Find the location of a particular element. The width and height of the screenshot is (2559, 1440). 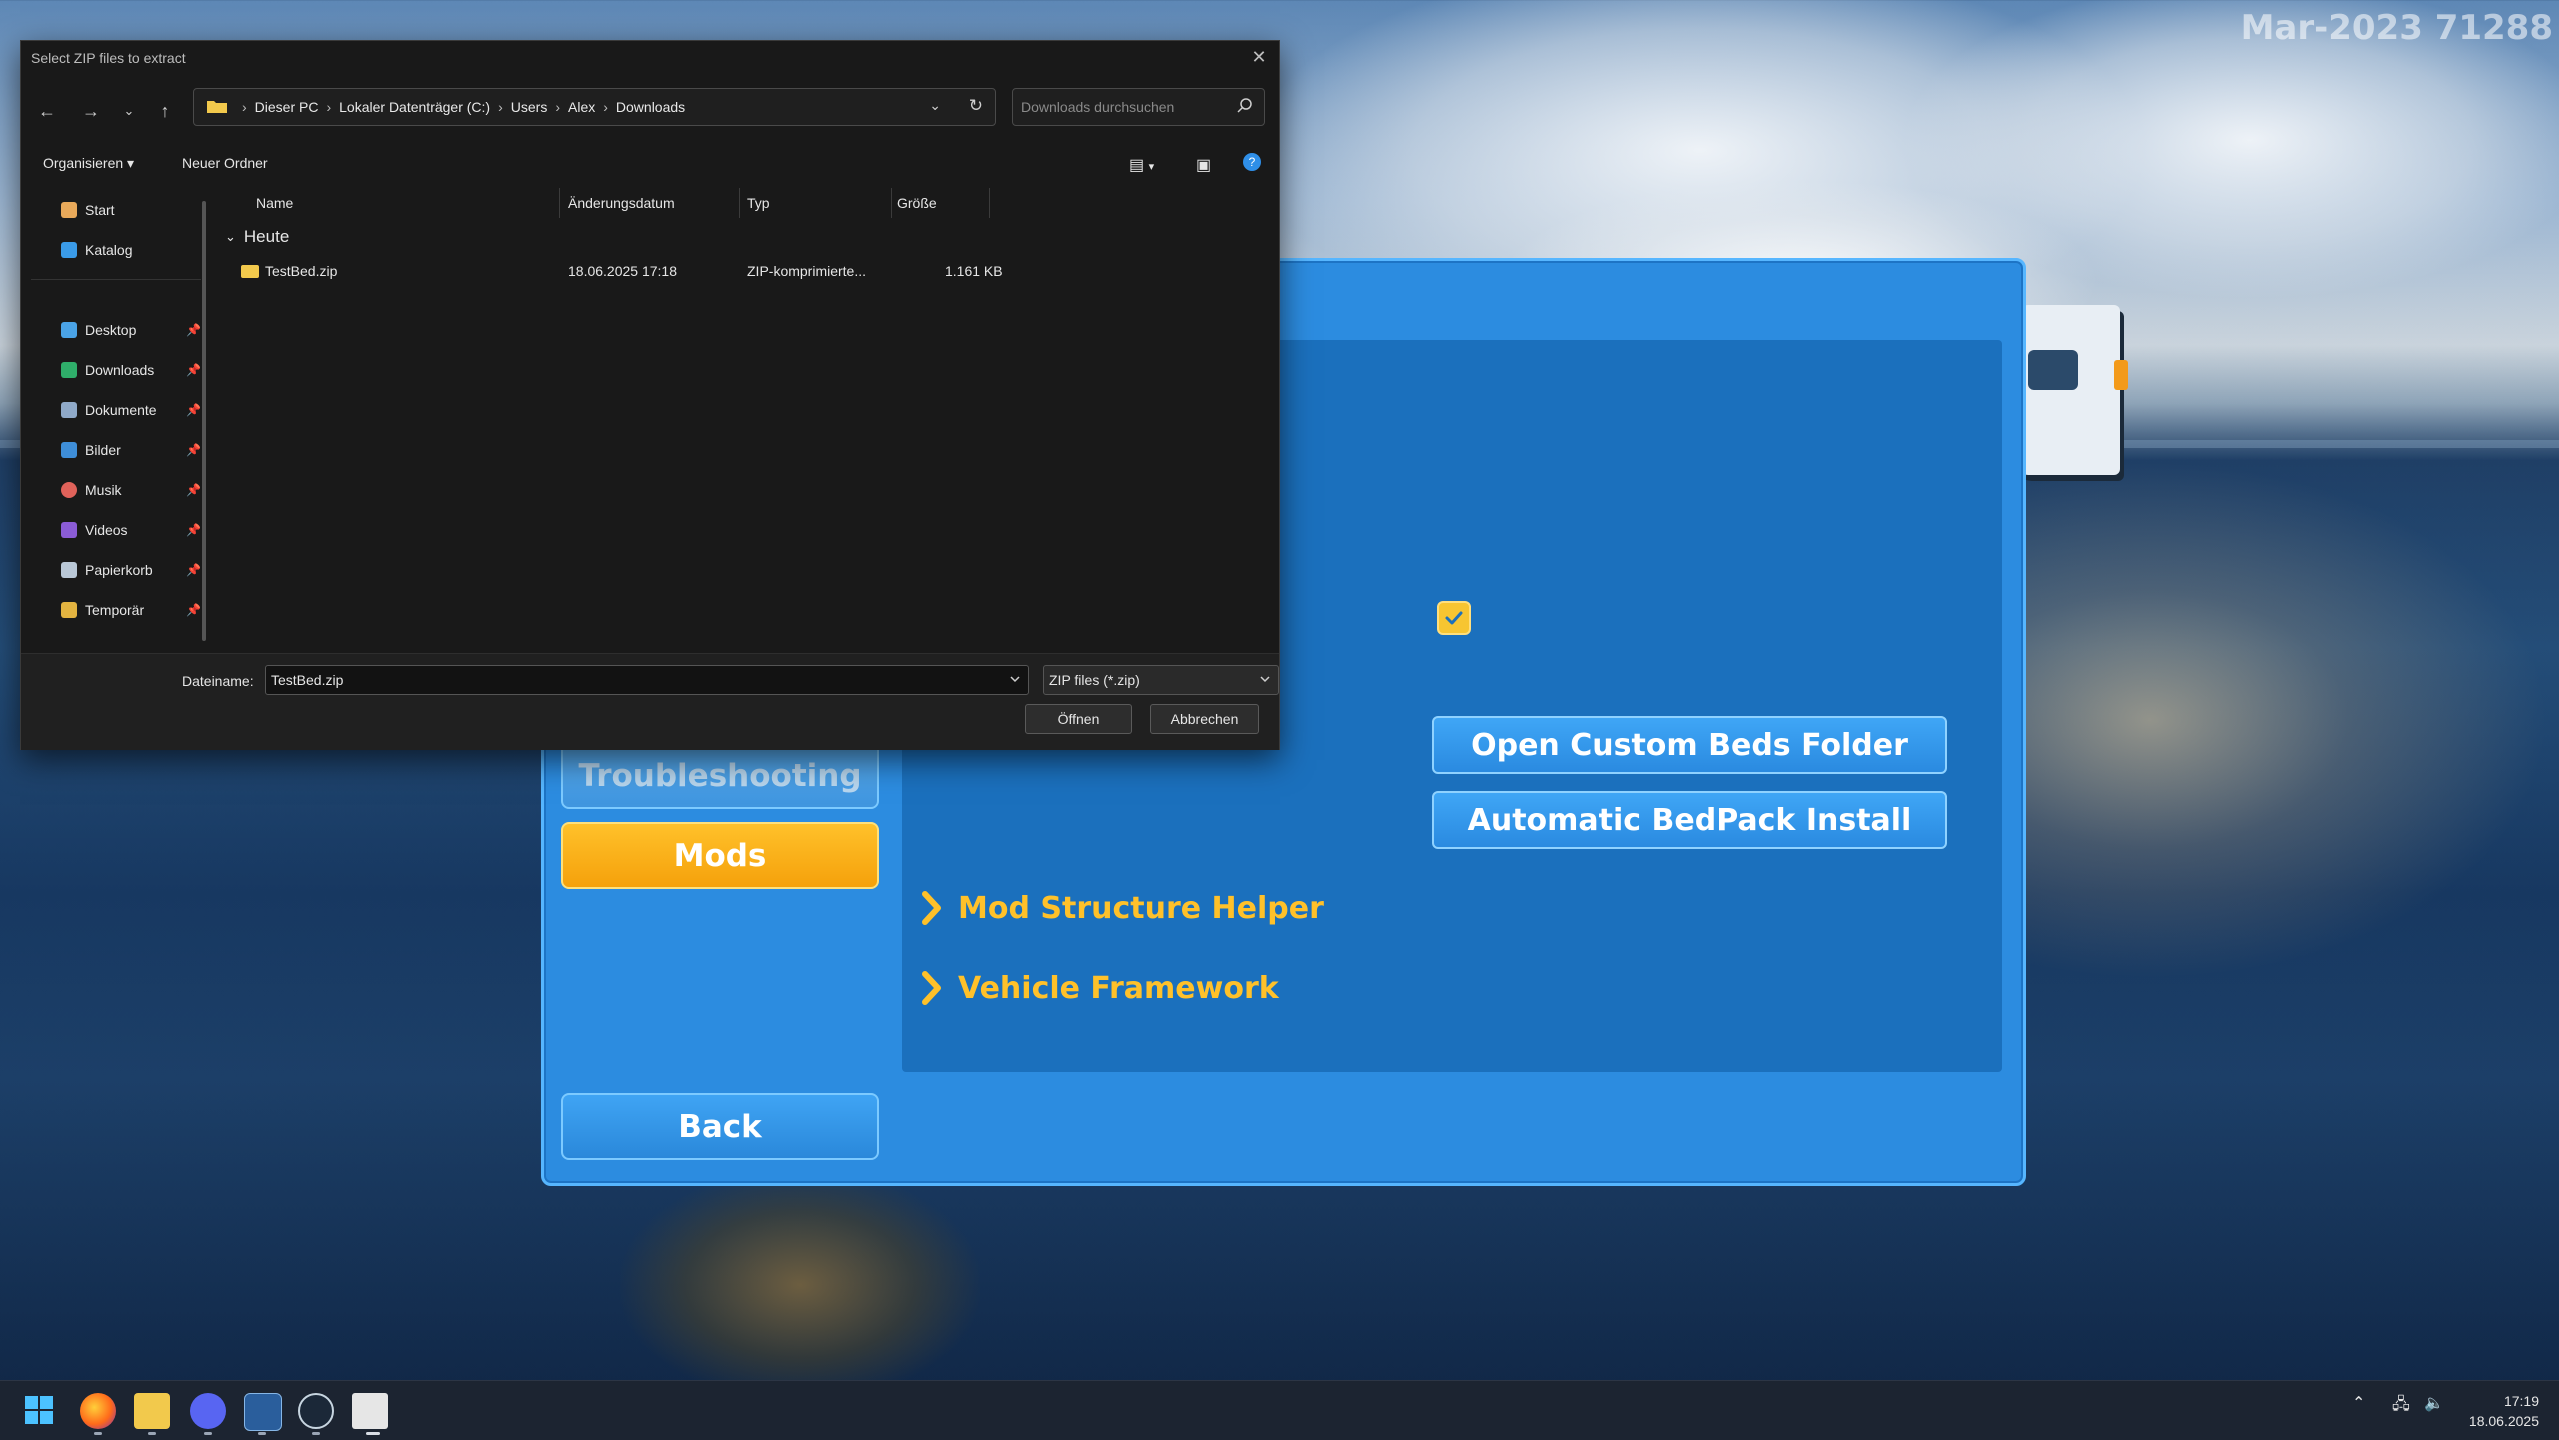

breadcrumb-item: Lokaler Datenträger (C:) is located at coordinates (414, 107).